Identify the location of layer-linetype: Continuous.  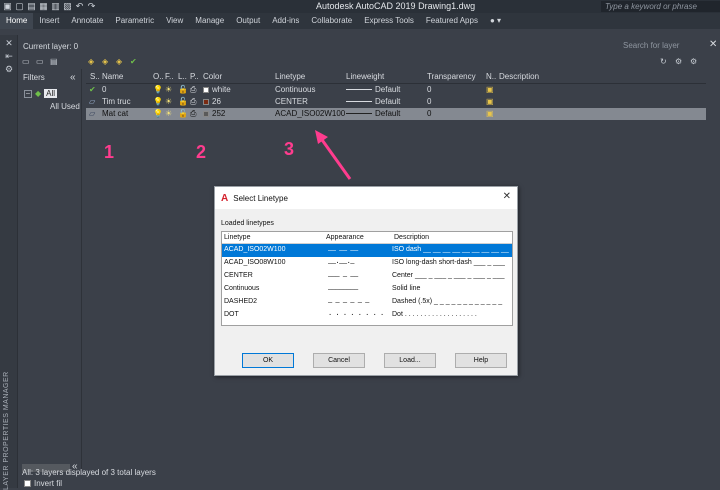
(295, 89).